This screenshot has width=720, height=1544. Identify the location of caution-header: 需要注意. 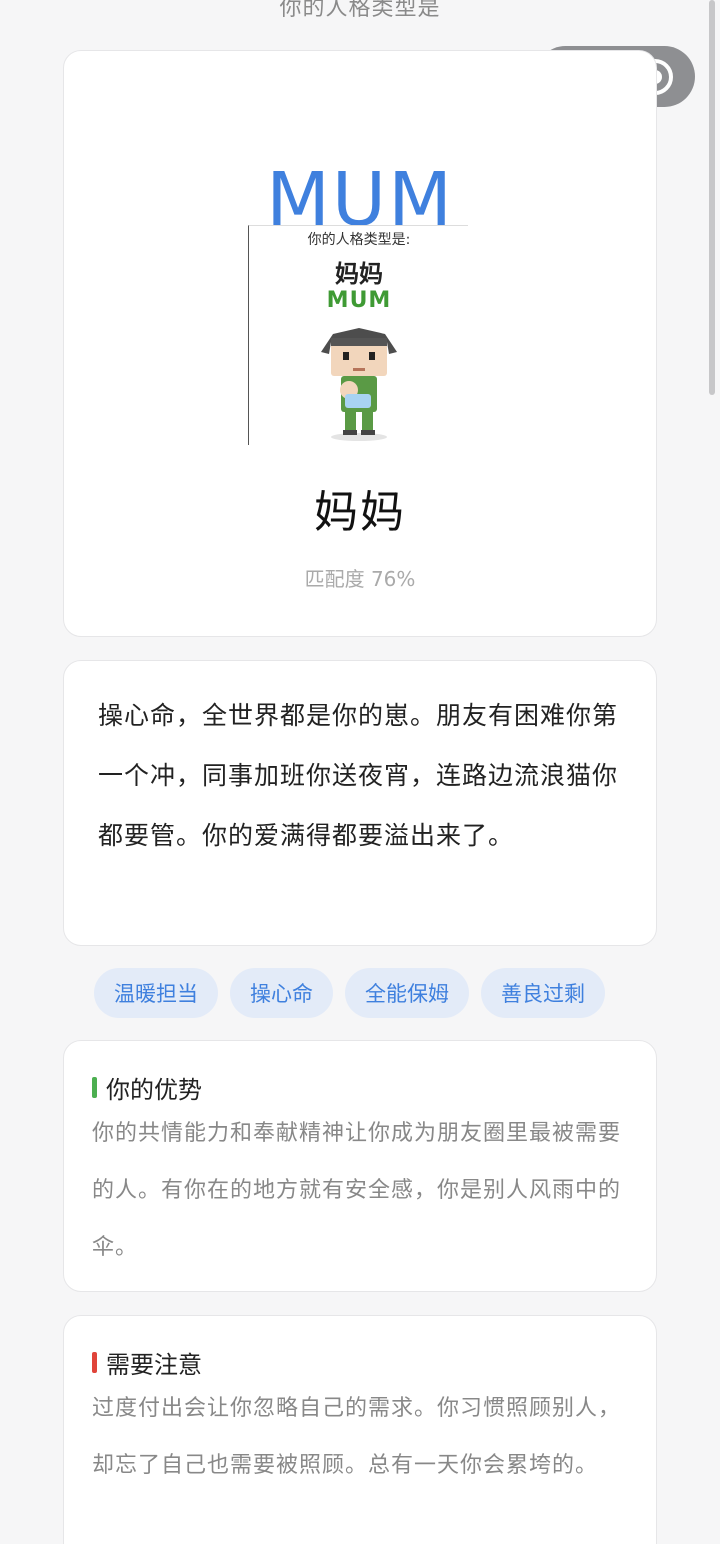
(360, 1362).